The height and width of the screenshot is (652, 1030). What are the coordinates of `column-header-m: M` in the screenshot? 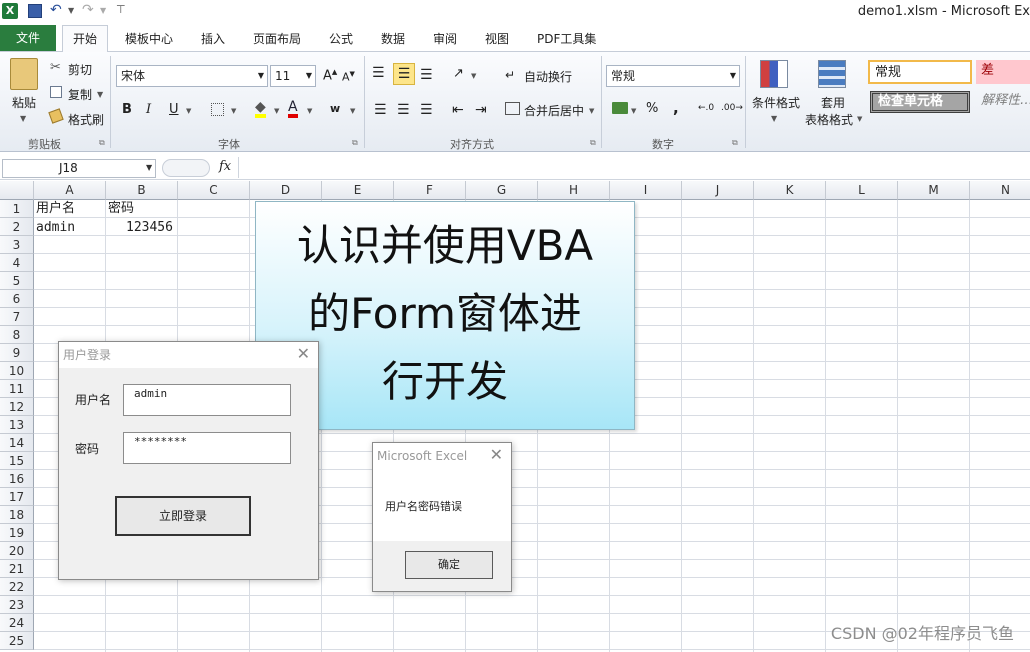 It's located at (934, 190).